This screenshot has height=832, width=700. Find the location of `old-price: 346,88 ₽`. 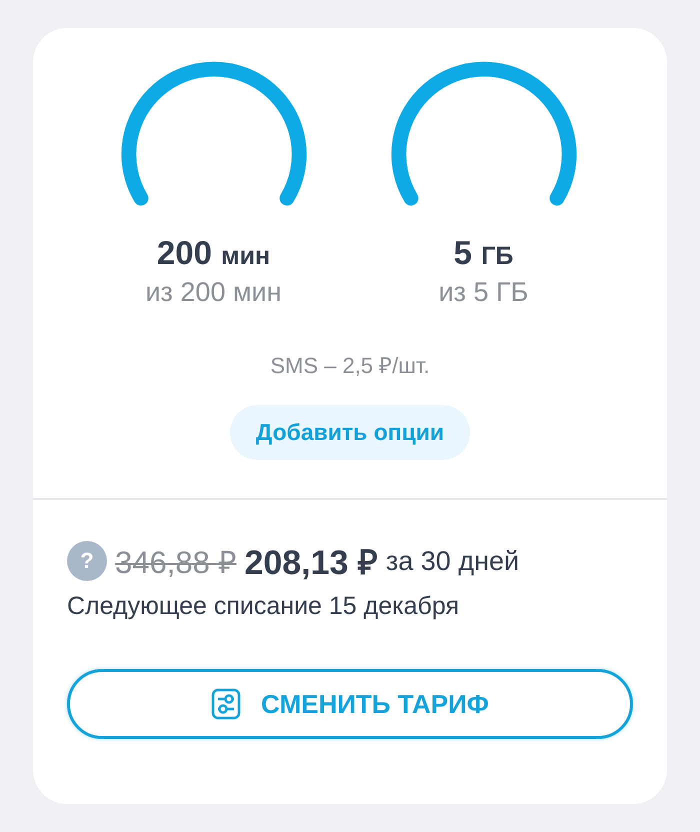

old-price: 346,88 ₽ is located at coordinates (175, 563).